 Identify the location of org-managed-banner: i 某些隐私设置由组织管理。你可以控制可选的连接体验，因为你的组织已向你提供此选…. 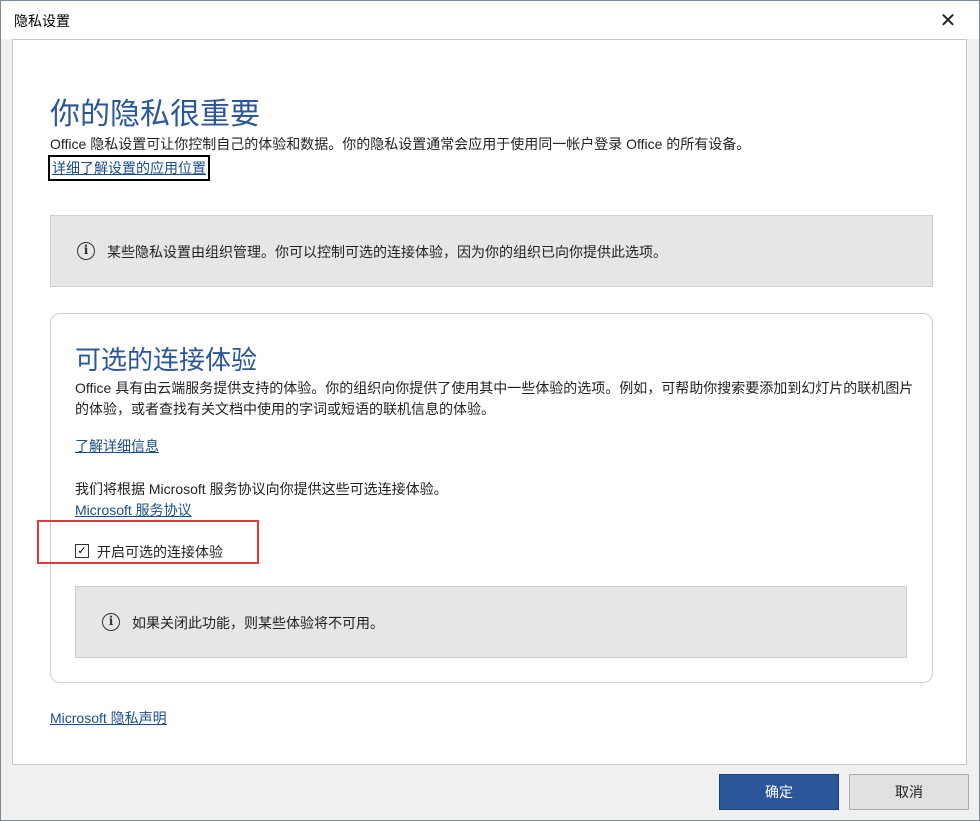
(491, 251).